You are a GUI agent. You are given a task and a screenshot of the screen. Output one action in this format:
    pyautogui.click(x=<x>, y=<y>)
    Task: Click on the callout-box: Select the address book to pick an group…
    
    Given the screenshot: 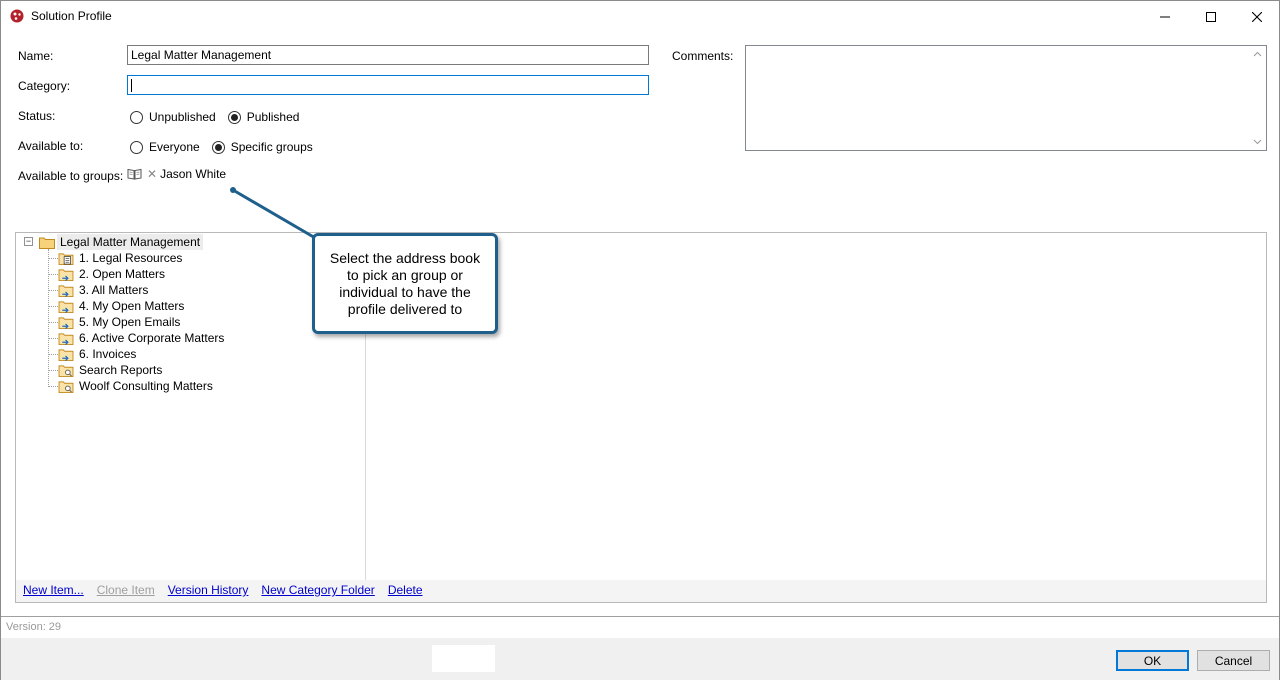 What is the action you would take?
    pyautogui.click(x=405, y=283)
    